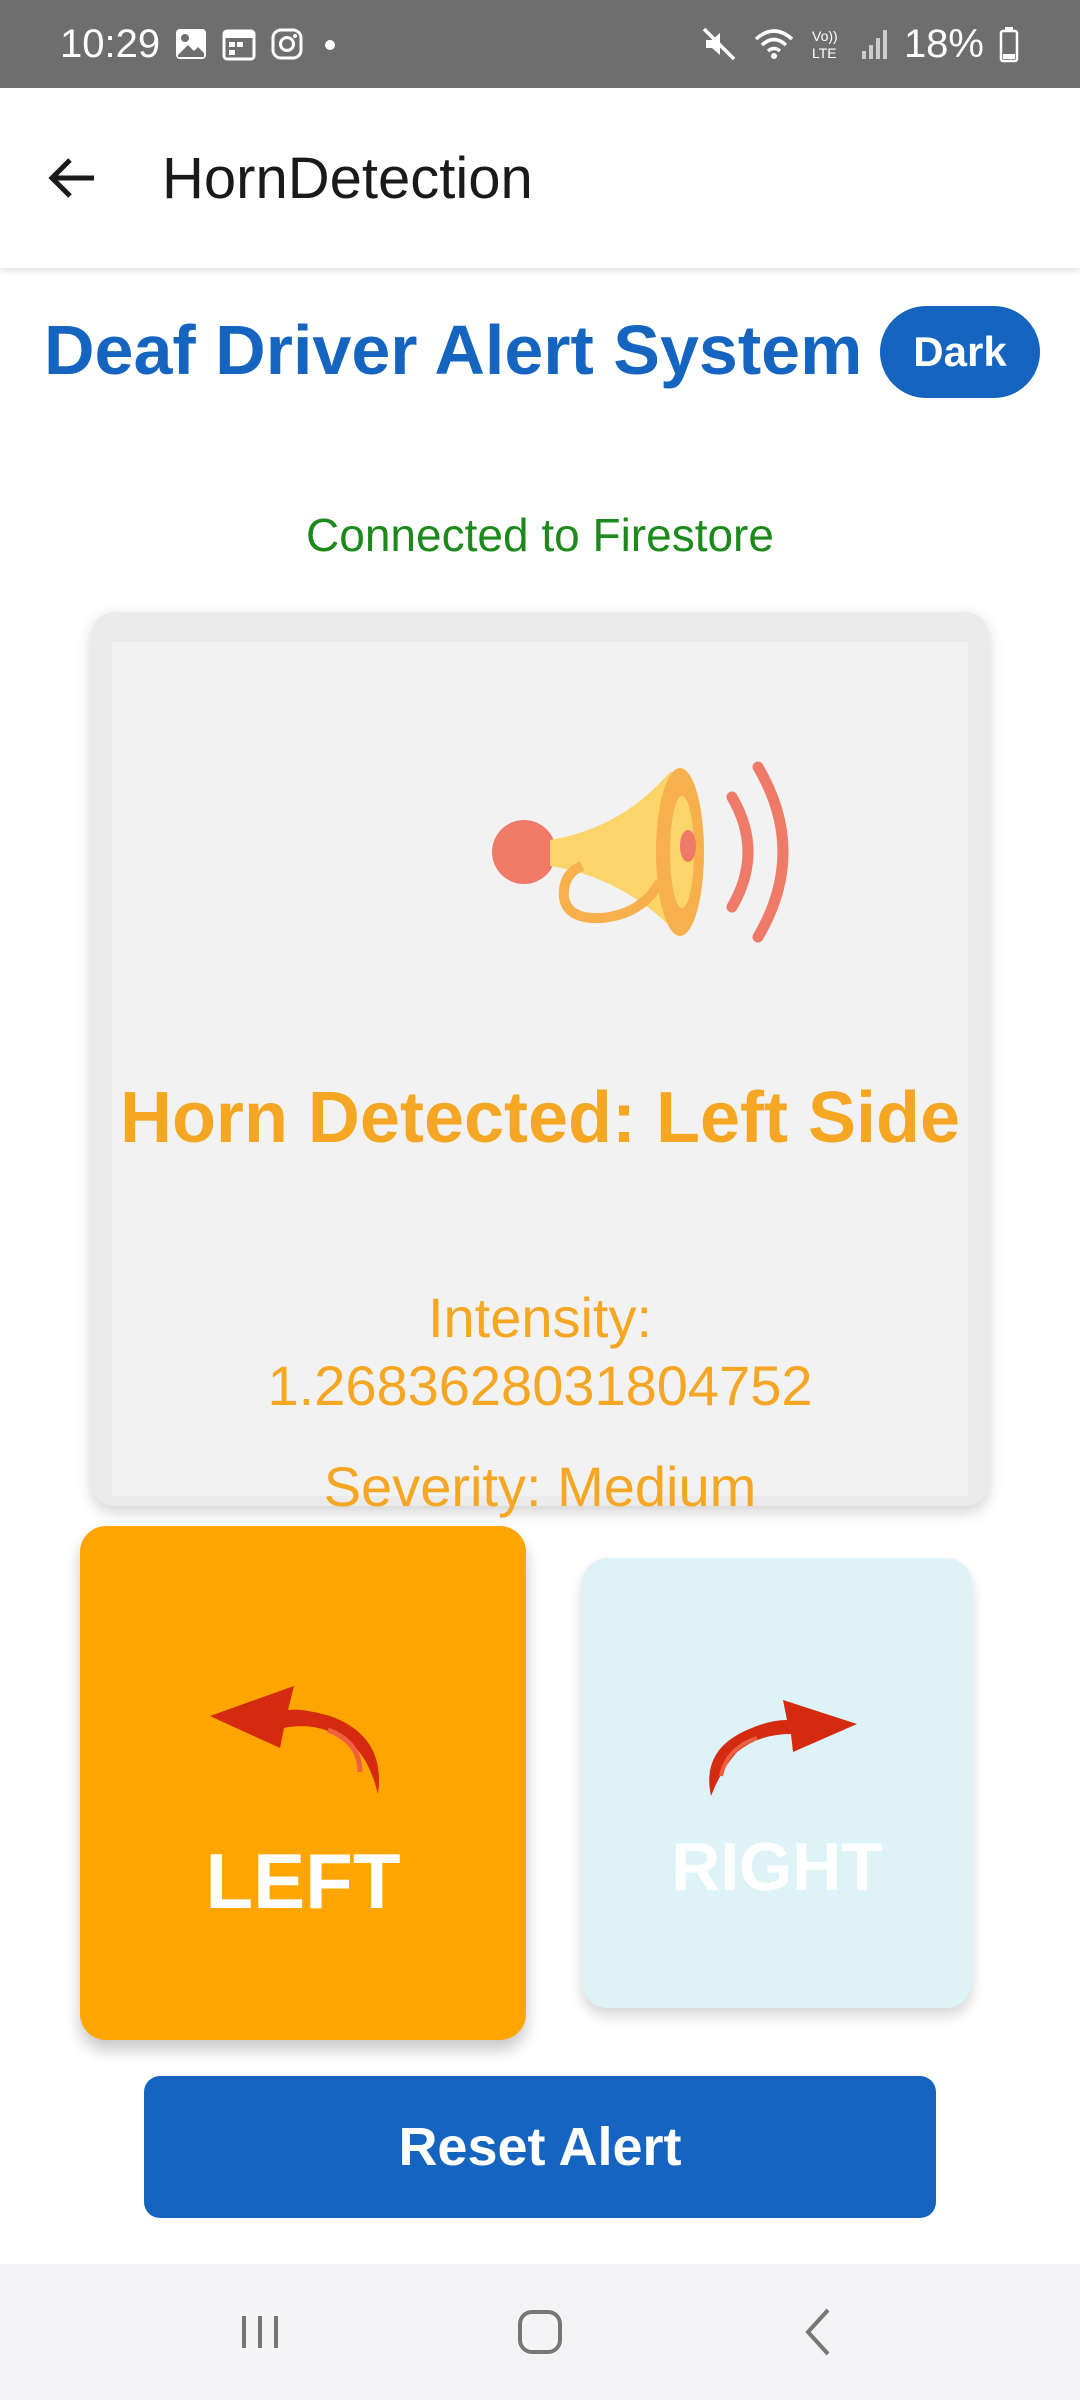 This screenshot has height=2400, width=1080. What do you see at coordinates (303, 1881) in the screenshot?
I see `left-label: LEFT` at bounding box center [303, 1881].